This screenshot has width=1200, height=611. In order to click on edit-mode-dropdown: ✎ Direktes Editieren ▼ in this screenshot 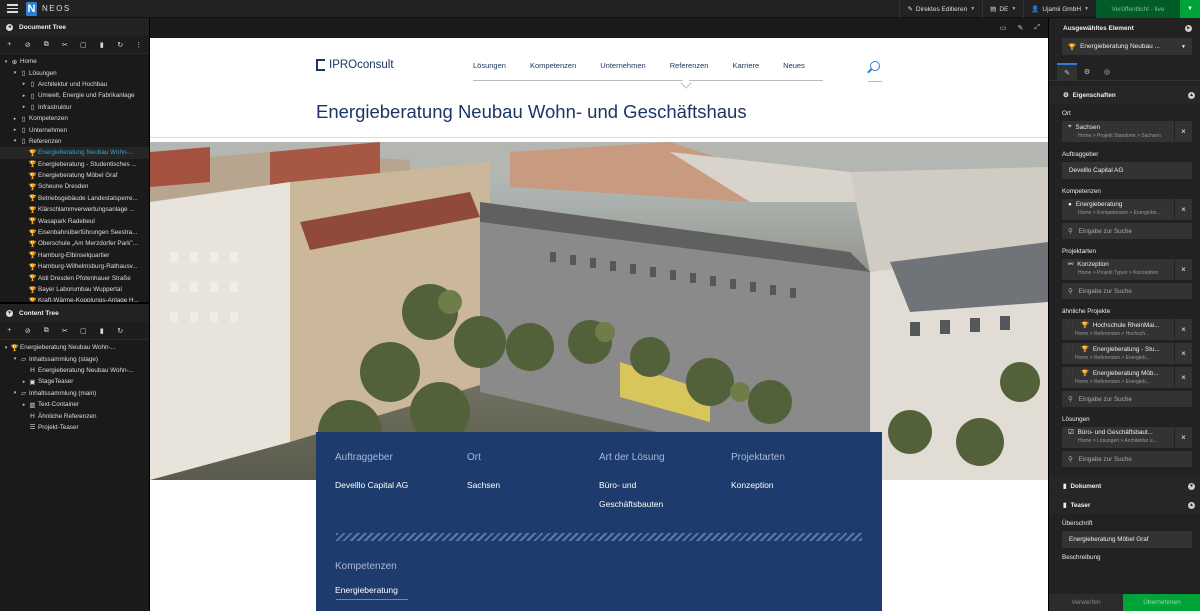, I will do `click(940, 9)`.